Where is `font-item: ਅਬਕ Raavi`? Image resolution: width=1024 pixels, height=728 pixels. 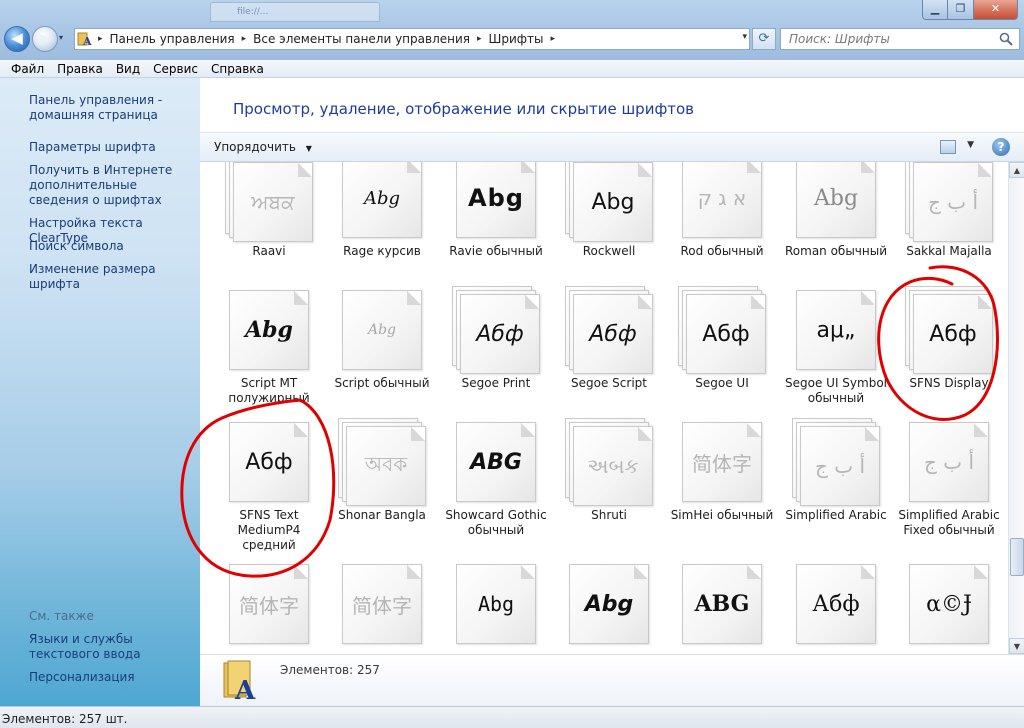
font-item: ਅਬਕ Raavi is located at coordinates (269, 210).